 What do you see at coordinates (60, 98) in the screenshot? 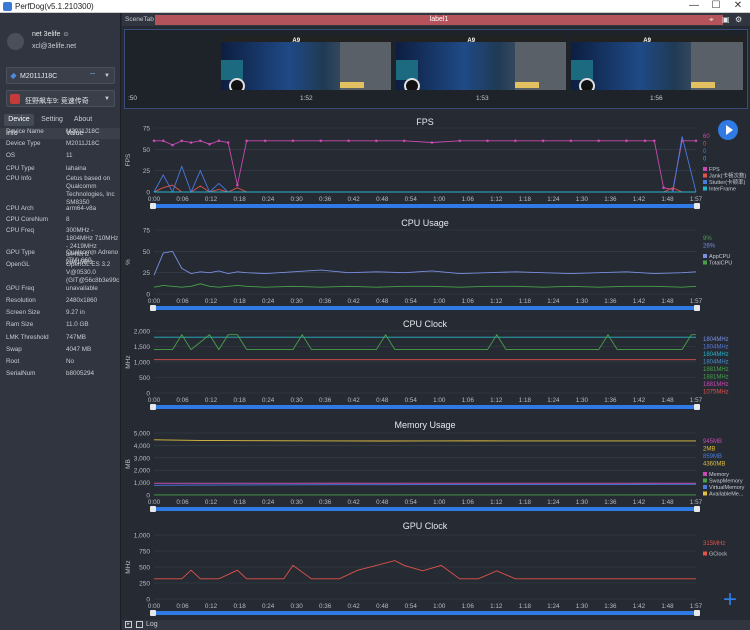
I see `app-select: 狂野飙车9: 竞速传奇 ▼` at bounding box center [60, 98].